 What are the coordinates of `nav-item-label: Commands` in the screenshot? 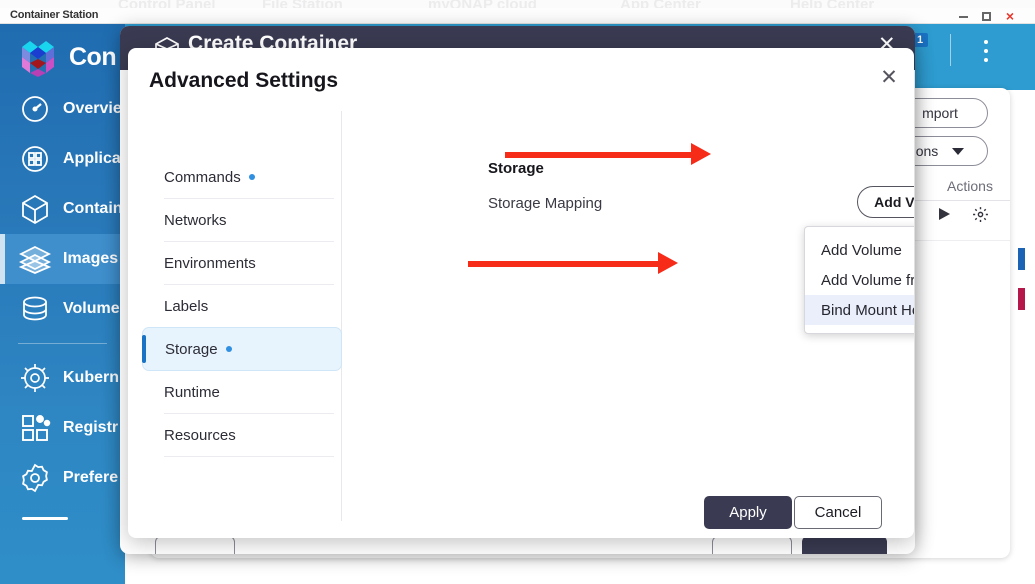 It's located at (202, 177).